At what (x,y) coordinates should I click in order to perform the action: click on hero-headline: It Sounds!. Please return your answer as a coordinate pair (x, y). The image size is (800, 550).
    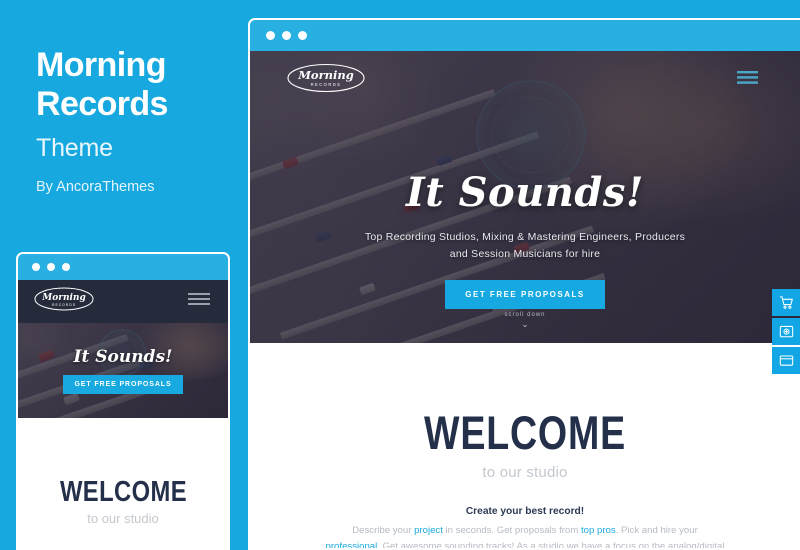
    Looking at the image, I should click on (525, 192).